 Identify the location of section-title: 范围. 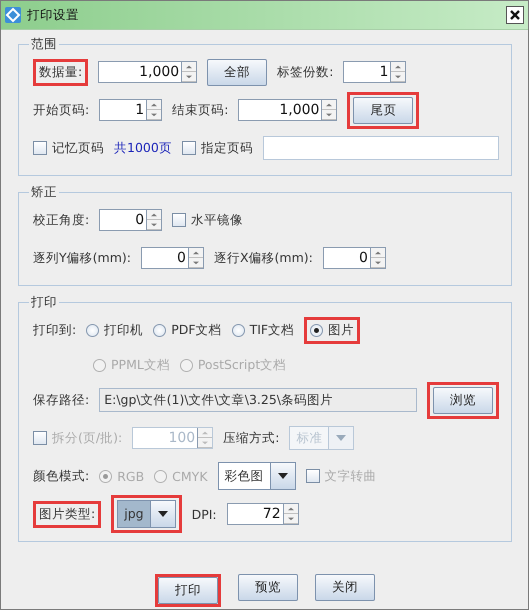
(44, 44).